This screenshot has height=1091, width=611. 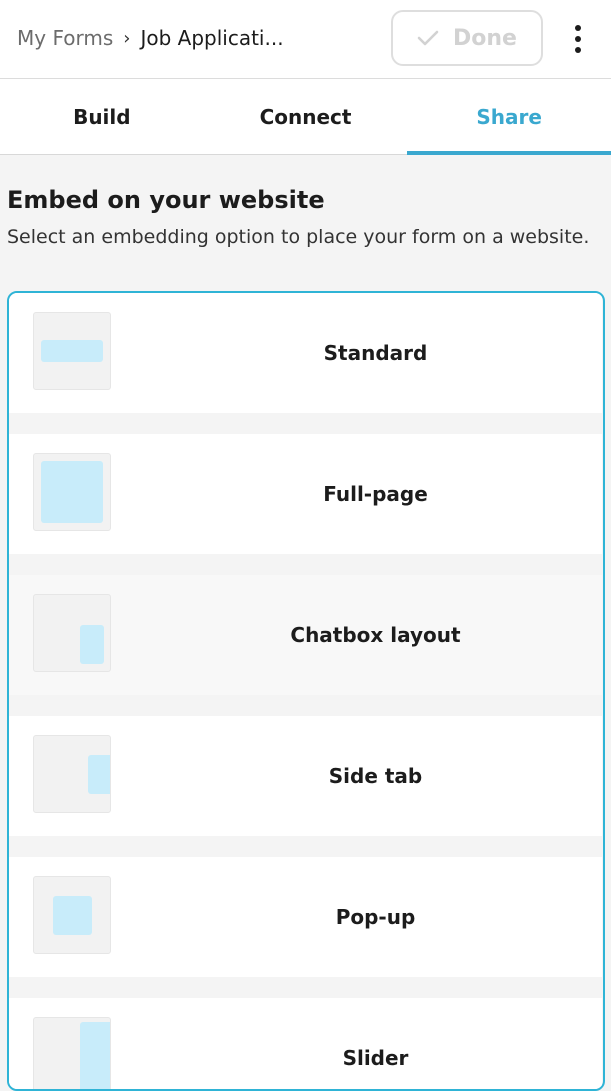 I want to click on embed-option-side-tab: Side tab, so click(x=305, y=776).